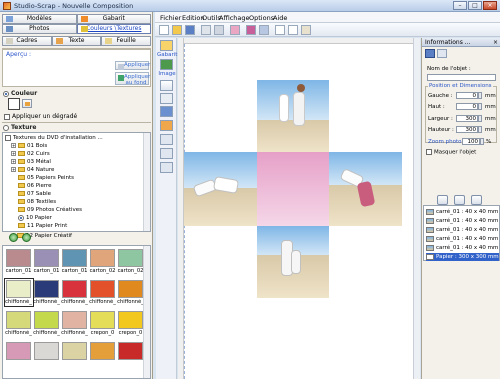 This screenshot has height=379, width=500. What do you see at coordinates (27, 41) in the screenshot?
I see `tab-cadres: Cadres` at bounding box center [27, 41].